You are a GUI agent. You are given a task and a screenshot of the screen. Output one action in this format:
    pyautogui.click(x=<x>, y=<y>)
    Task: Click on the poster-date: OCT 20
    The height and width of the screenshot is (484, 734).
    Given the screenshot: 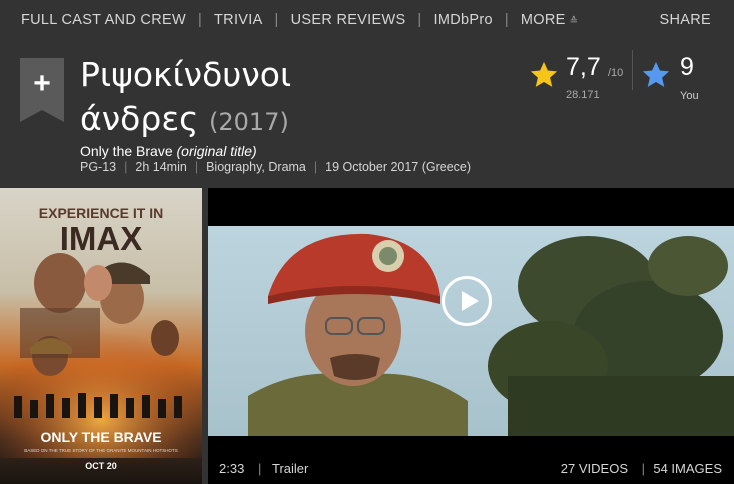 What is the action you would take?
    pyautogui.click(x=101, y=466)
    